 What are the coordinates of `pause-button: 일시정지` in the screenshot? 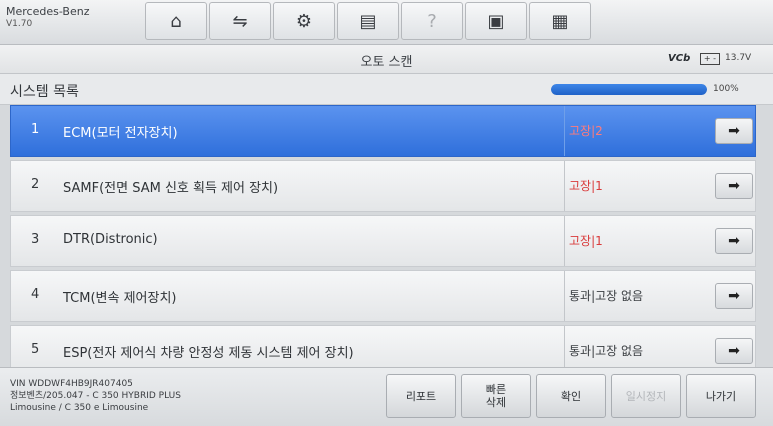 It's located at (646, 396).